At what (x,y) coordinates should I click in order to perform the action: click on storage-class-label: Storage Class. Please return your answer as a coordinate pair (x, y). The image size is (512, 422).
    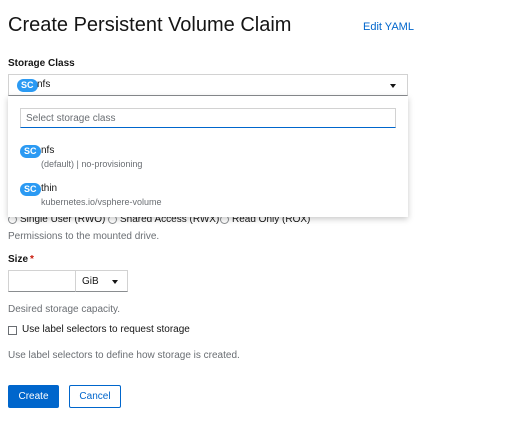
    Looking at the image, I should click on (41, 63).